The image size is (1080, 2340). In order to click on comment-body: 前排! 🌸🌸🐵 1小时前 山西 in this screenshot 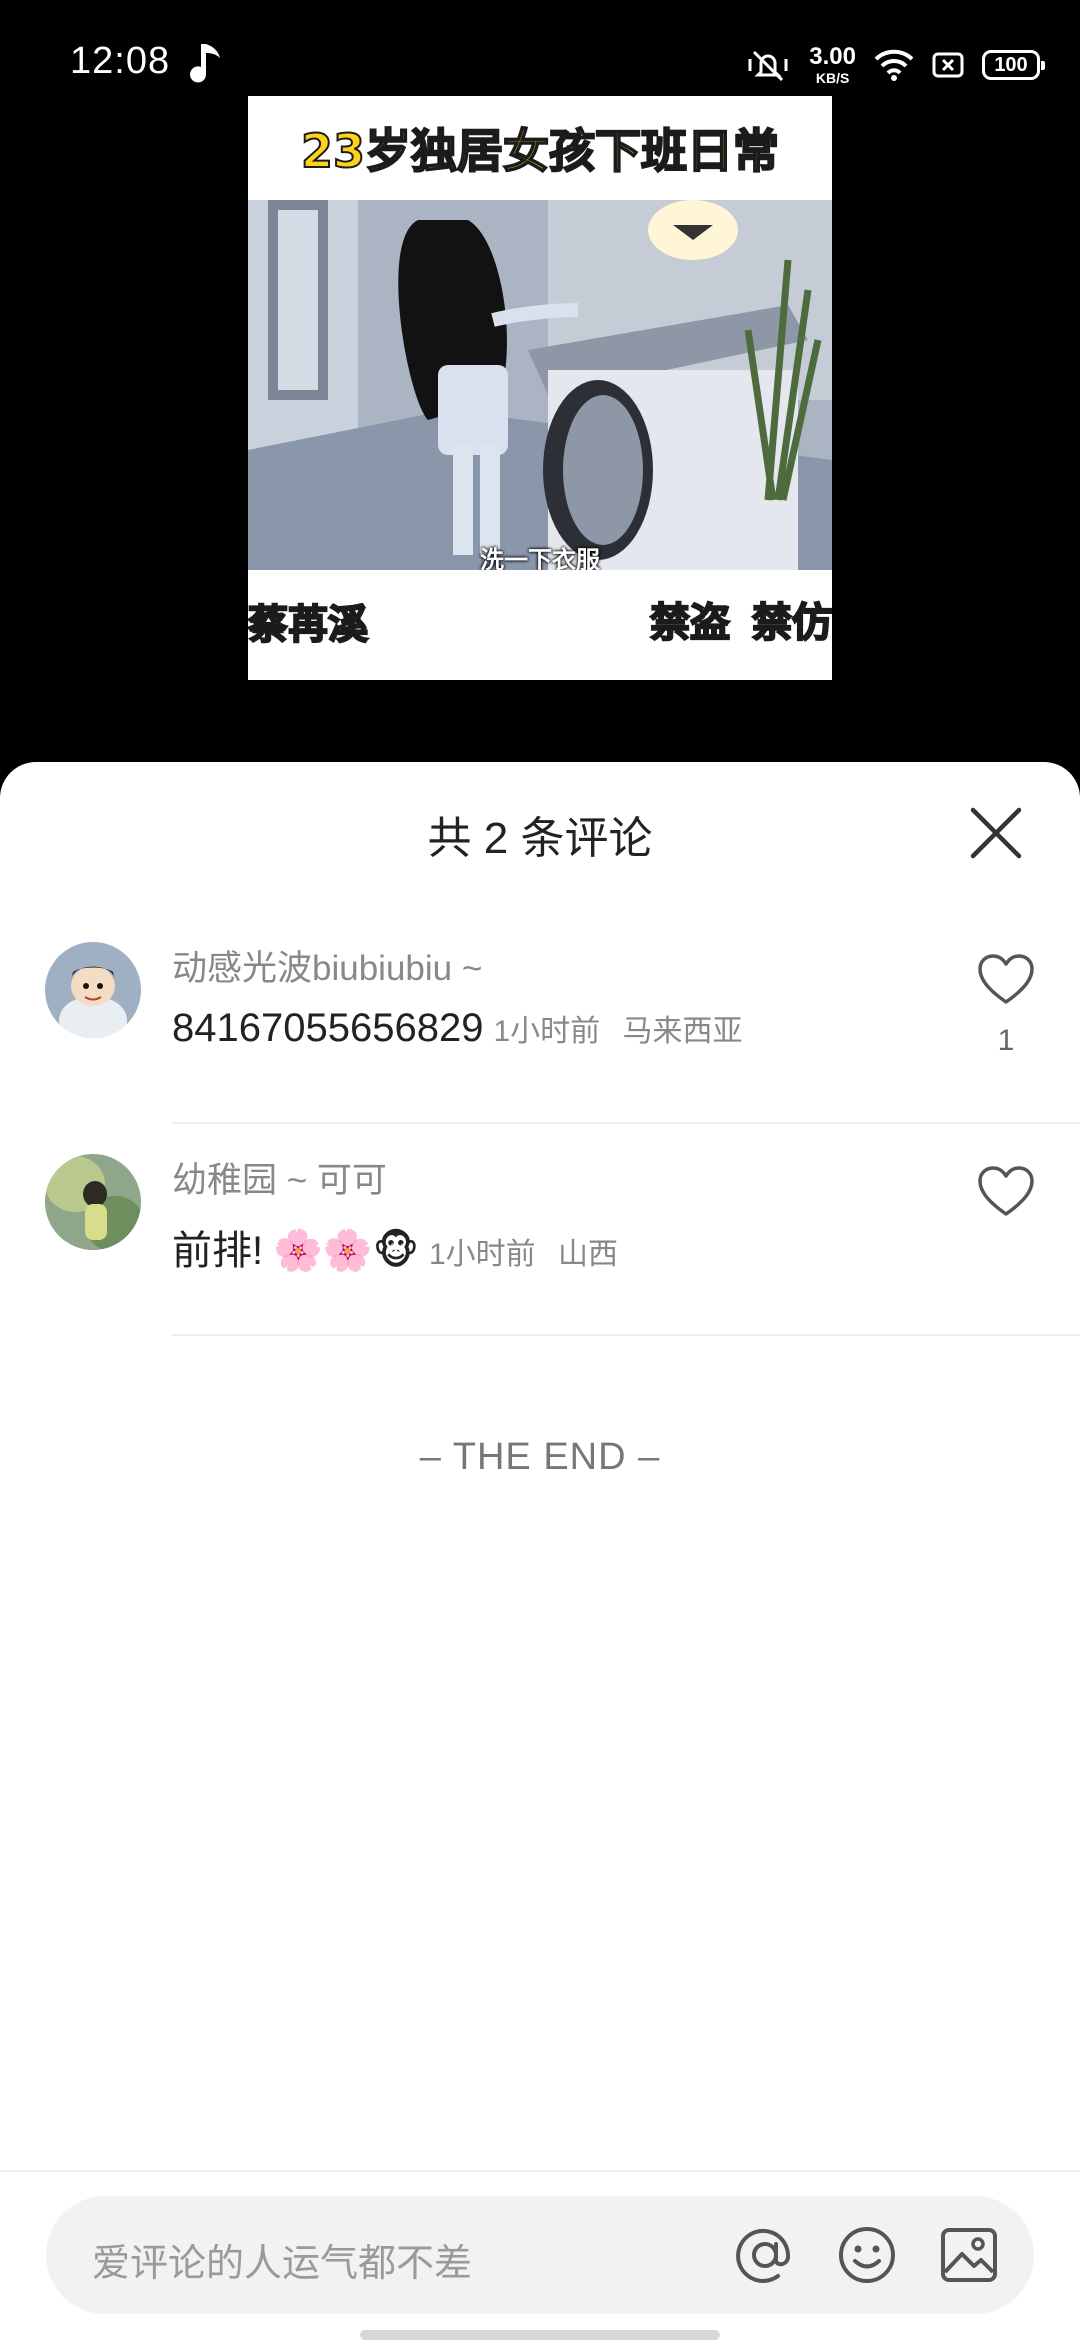, I will do `click(395, 1247)`.